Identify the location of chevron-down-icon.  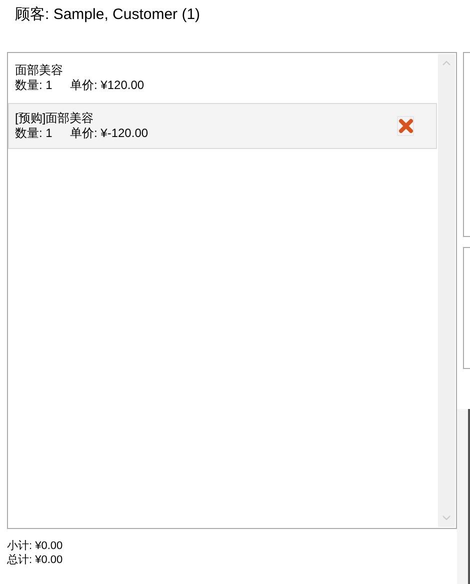
(446, 518).